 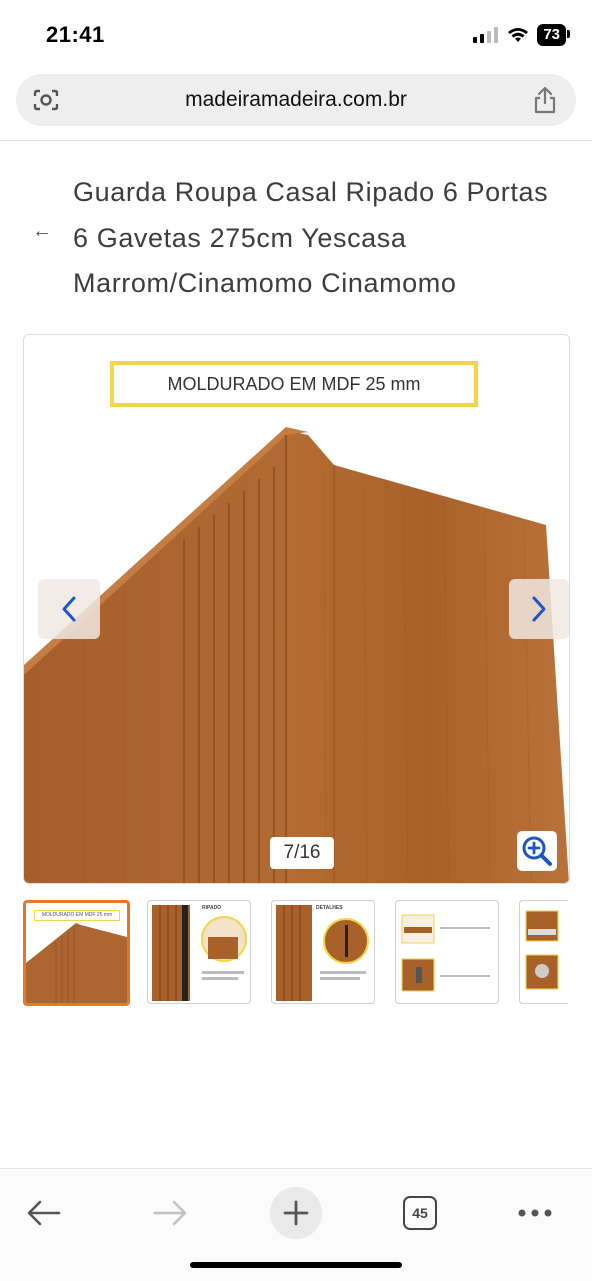 I want to click on clock: 21:41, so click(x=75, y=34).